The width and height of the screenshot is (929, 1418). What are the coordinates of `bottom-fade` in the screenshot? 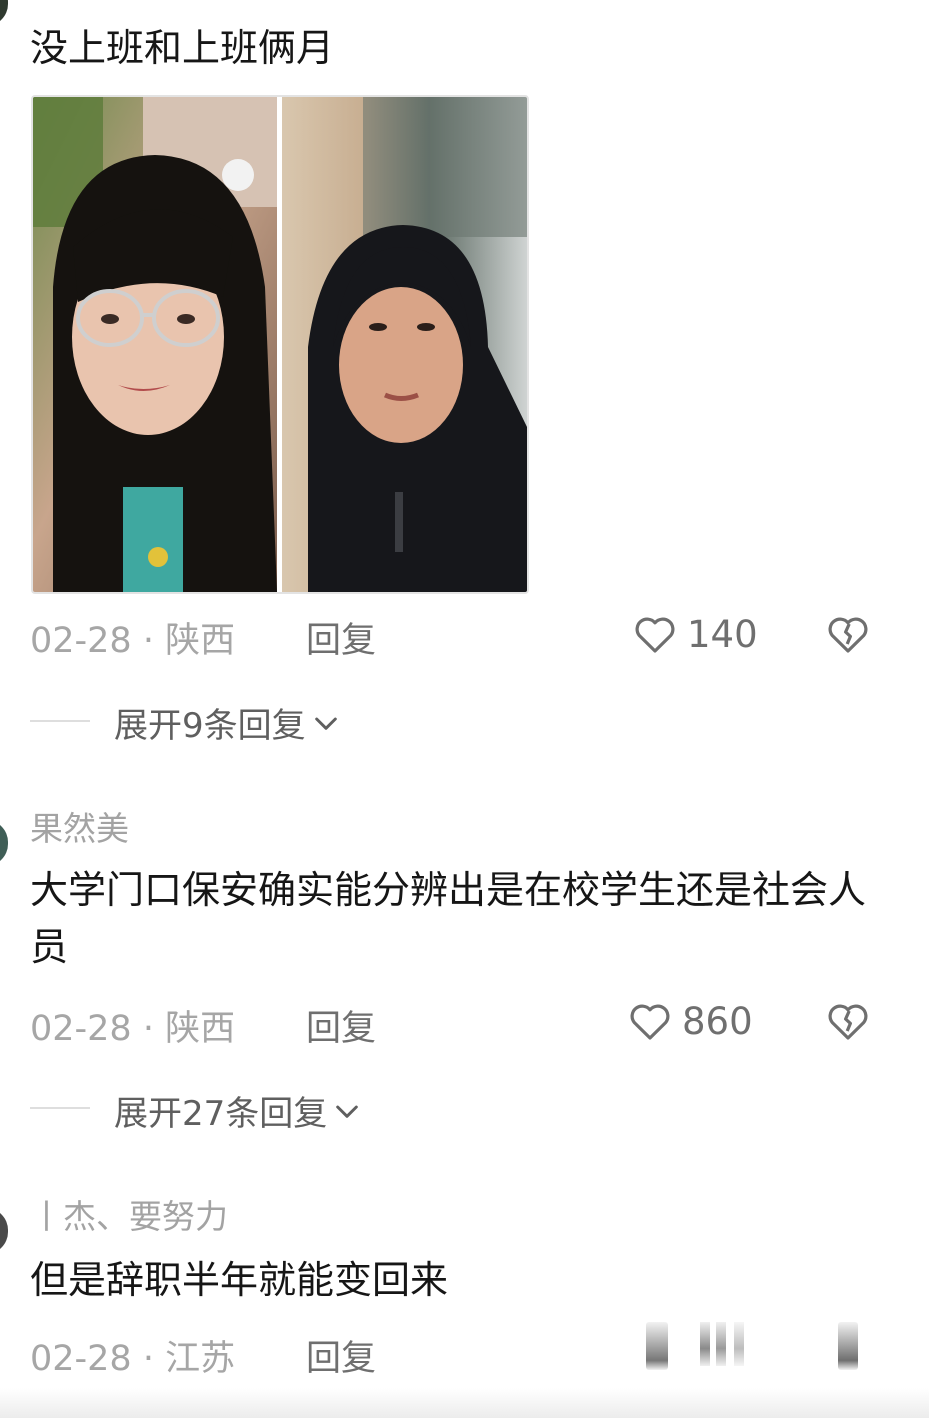 It's located at (464, 1403).